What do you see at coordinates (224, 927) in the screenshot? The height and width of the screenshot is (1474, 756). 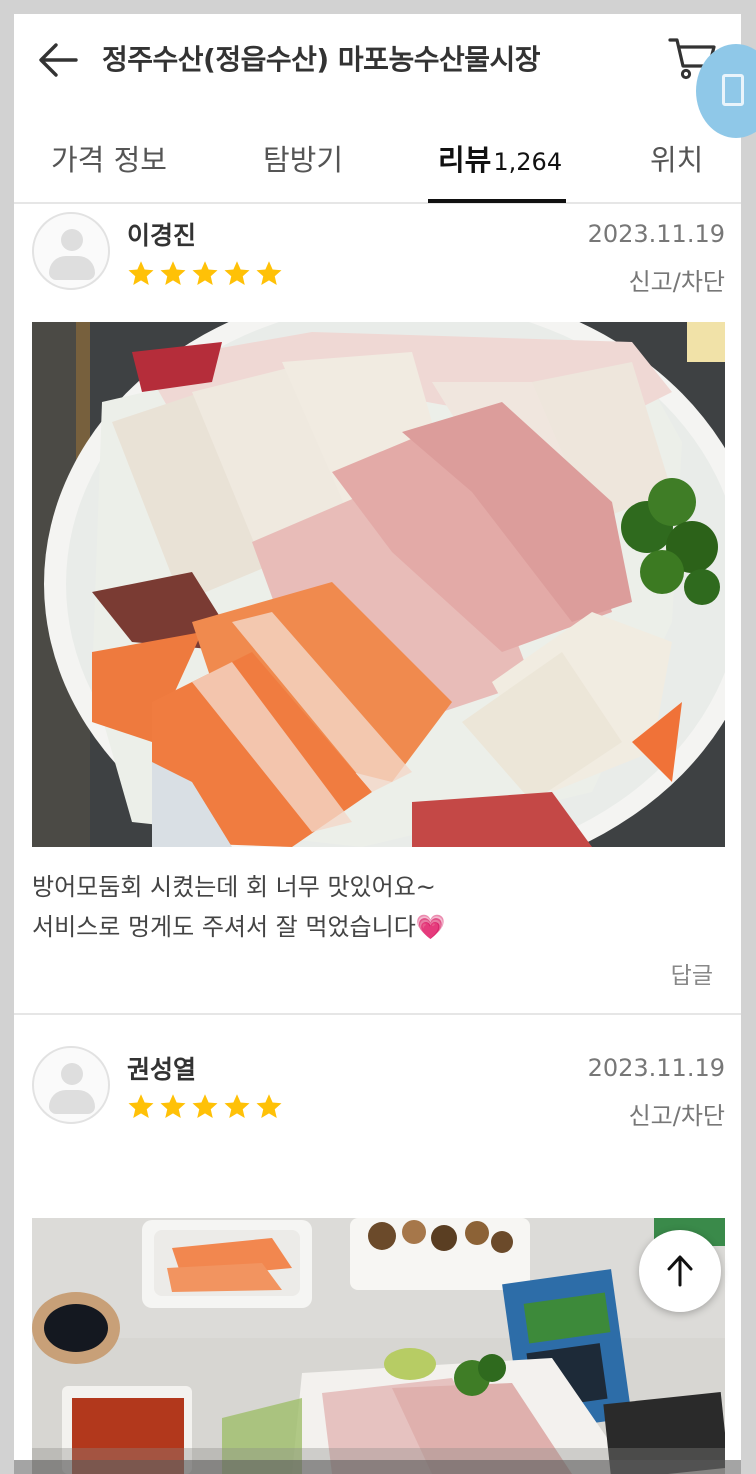 I see `review-text-line-2: 서비스로 멍게도 주셔서 잘 먹었습니다` at bounding box center [224, 927].